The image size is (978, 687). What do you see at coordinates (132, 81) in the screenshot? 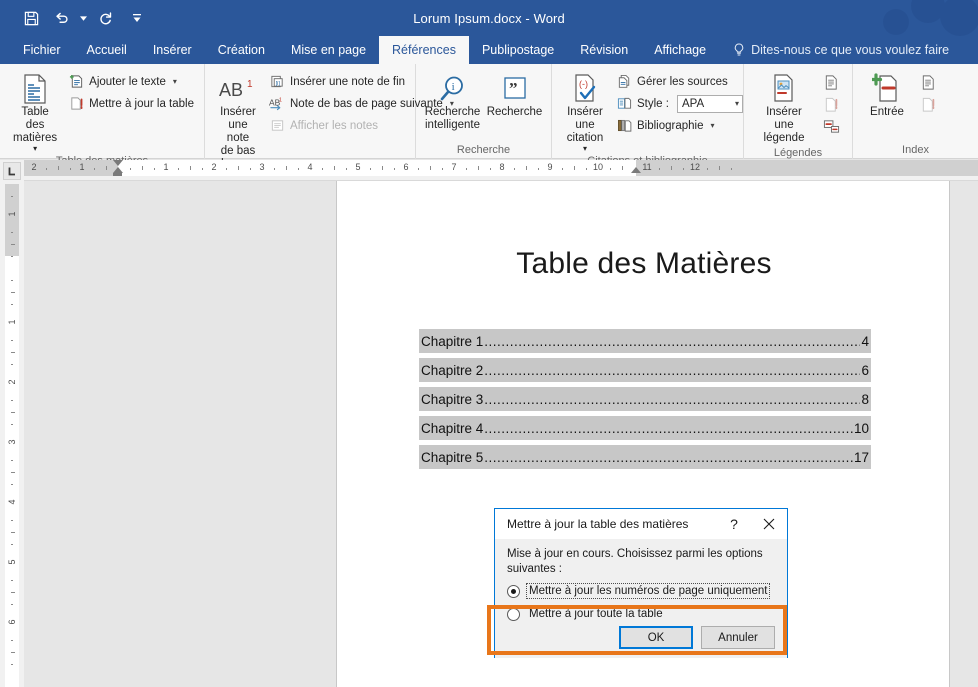
I see `add-text-button: Ajouter le texte ▾` at bounding box center [132, 81].